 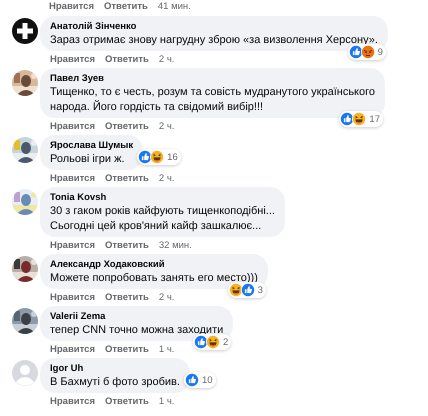 I want to click on comment-text: Рольові ігри ж., so click(x=88, y=159).